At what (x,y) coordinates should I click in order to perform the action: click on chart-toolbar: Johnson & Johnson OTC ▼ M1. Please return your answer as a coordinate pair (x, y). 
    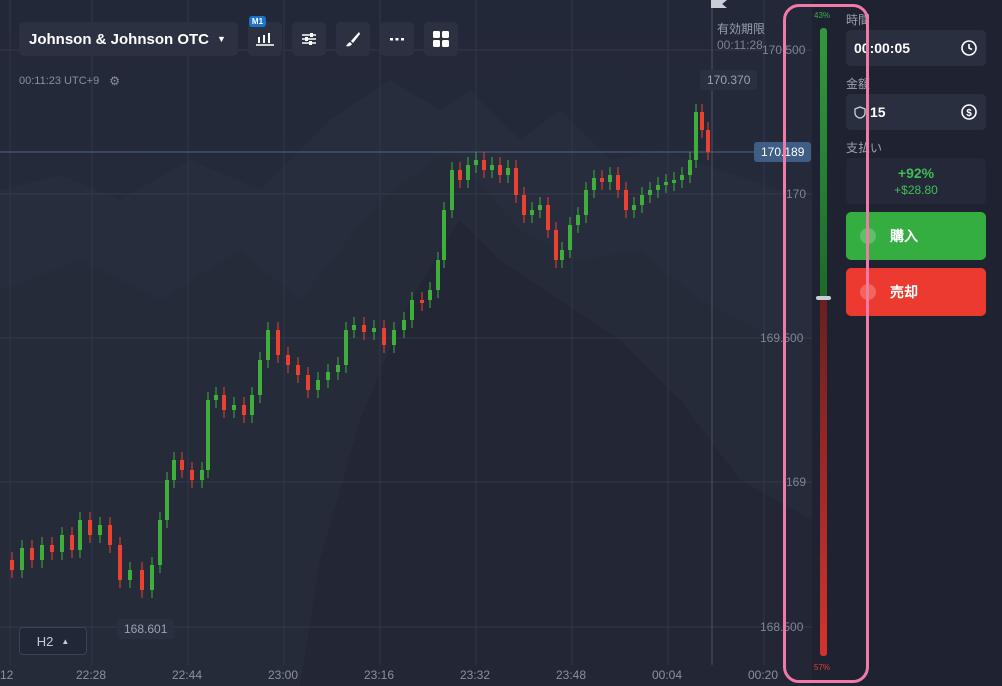
    Looking at the image, I should click on (238, 36).